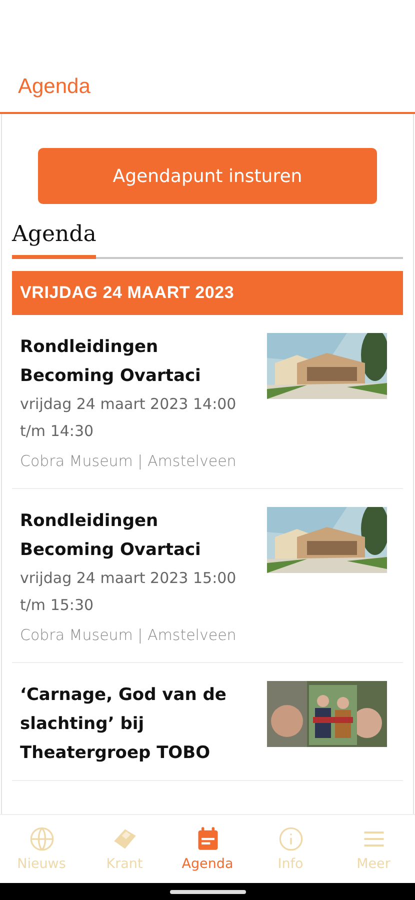  I want to click on submit-event-button: Agendapunt insturen, so click(207, 176).